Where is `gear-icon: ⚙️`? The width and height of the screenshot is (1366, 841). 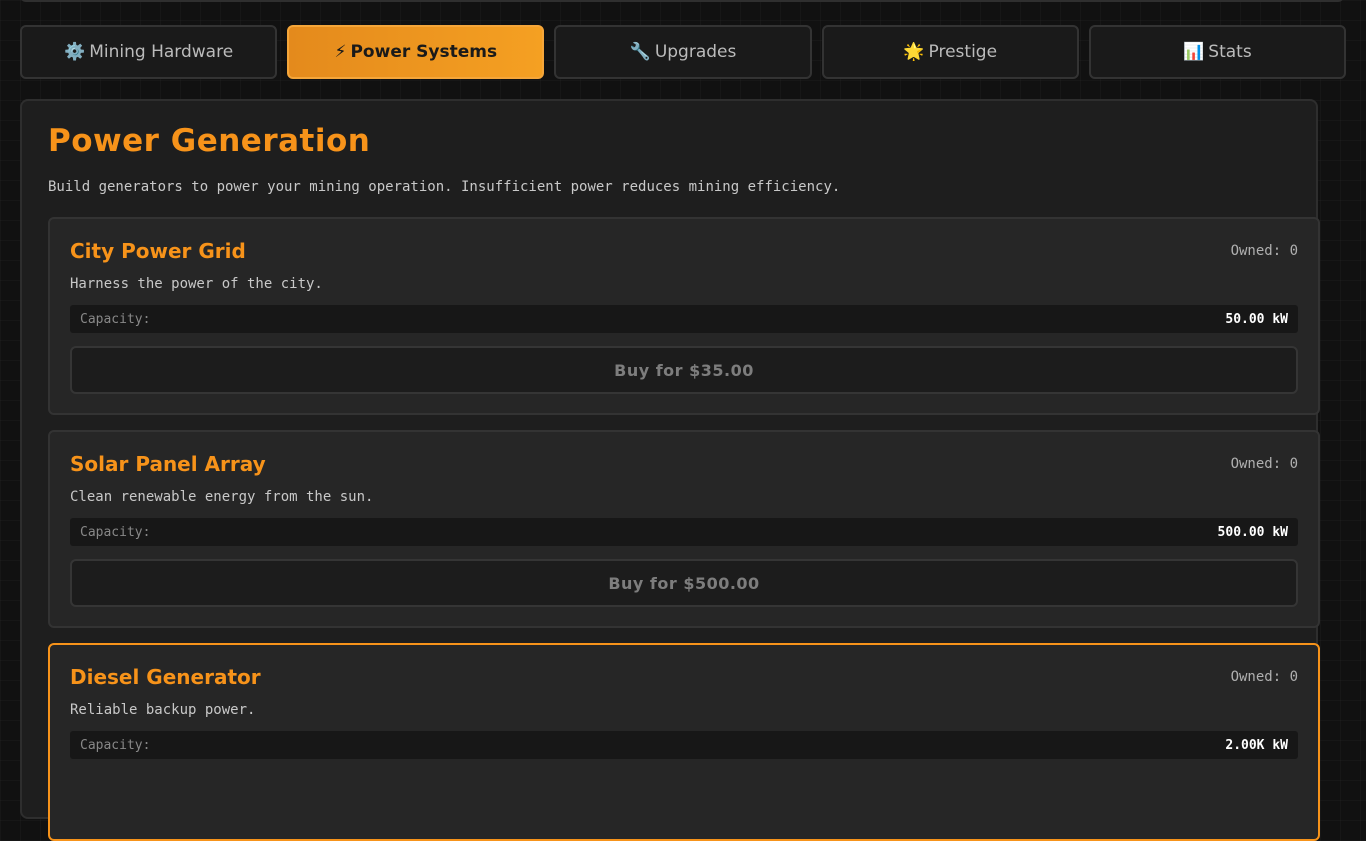
gear-icon: ⚙️ is located at coordinates (75, 52).